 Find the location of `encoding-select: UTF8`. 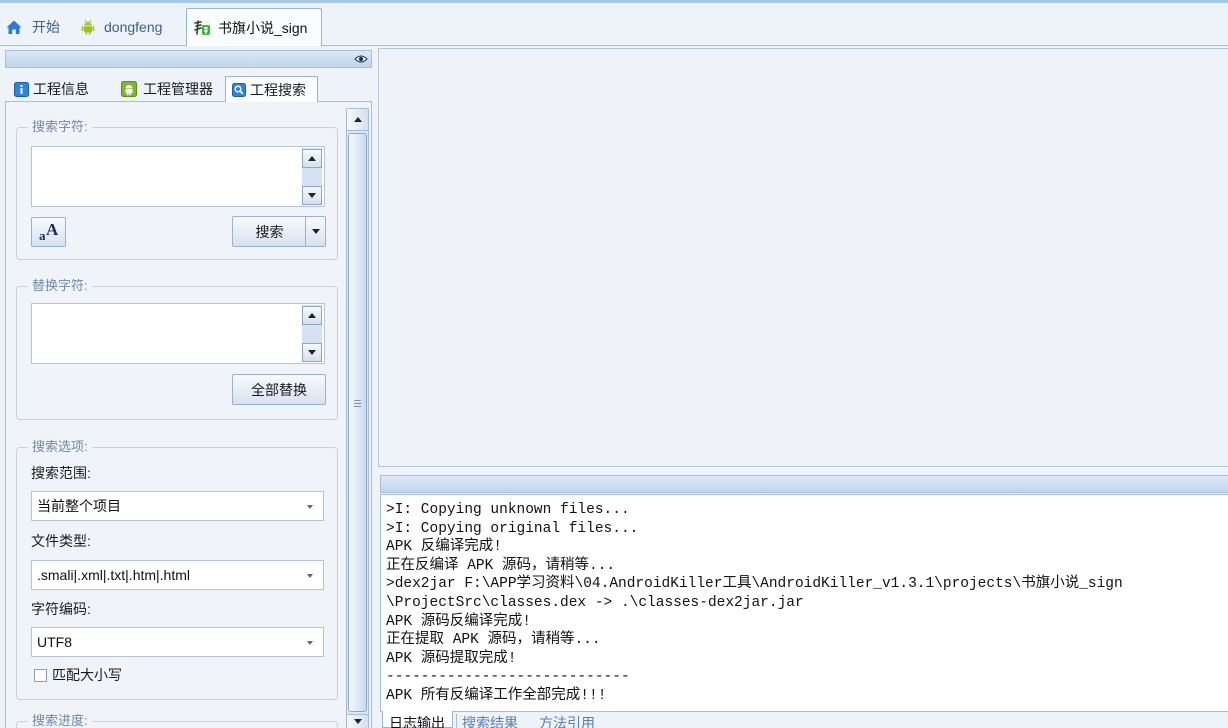

encoding-select: UTF8 is located at coordinates (177, 642).